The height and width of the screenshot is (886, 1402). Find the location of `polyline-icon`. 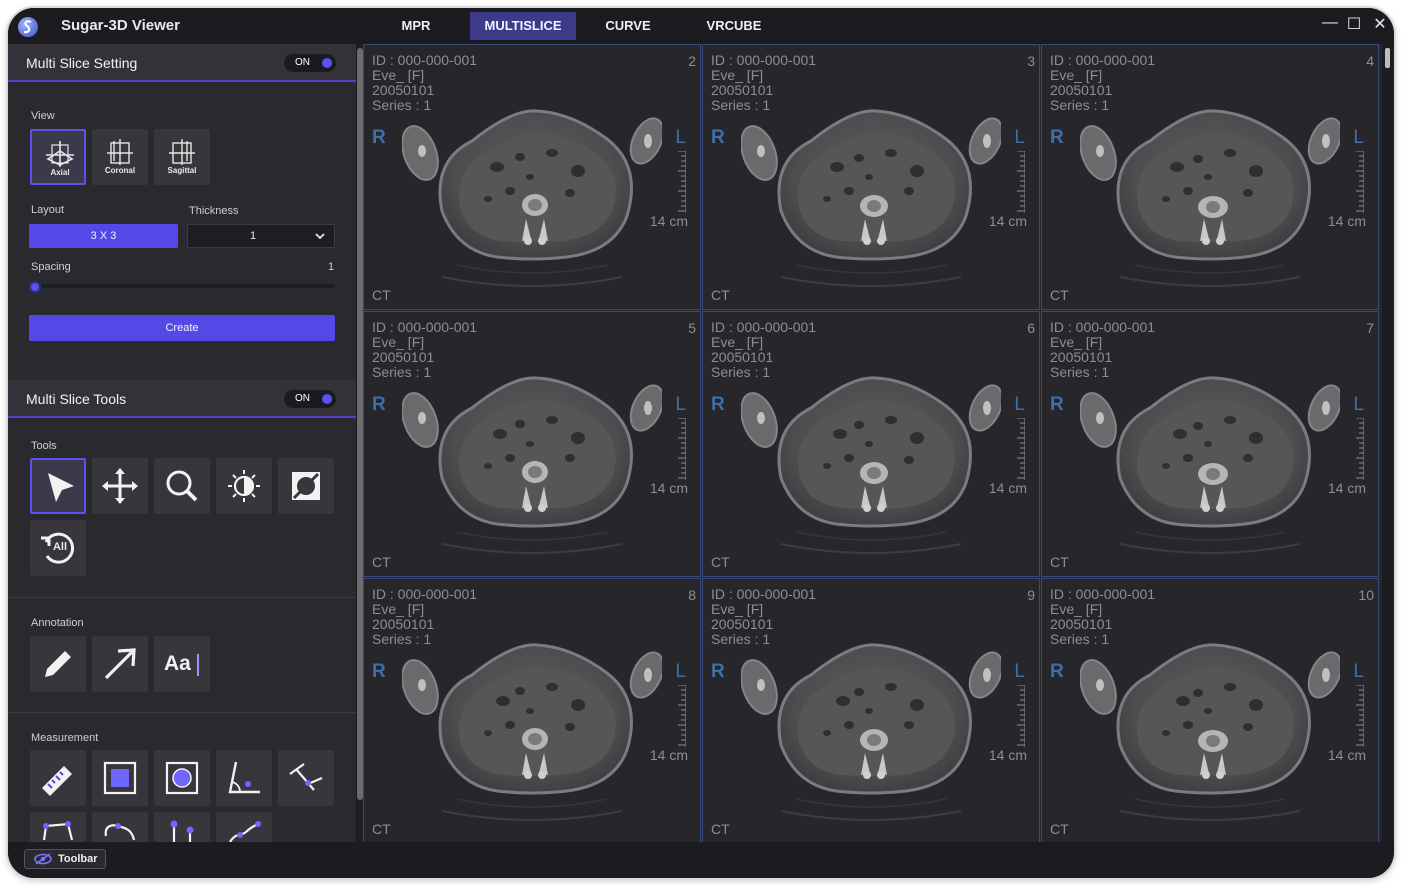

polyline-icon is located at coordinates (58, 831).